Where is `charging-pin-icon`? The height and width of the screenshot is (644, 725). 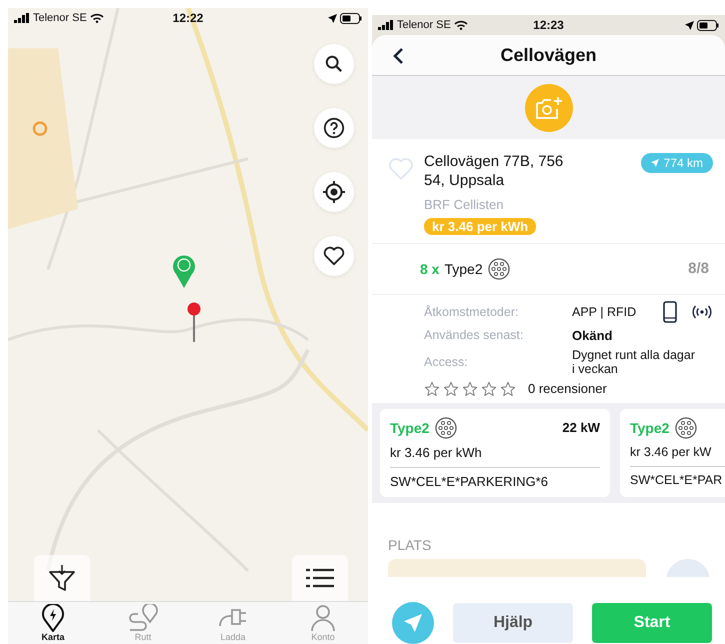 charging-pin-icon is located at coordinates (53, 618).